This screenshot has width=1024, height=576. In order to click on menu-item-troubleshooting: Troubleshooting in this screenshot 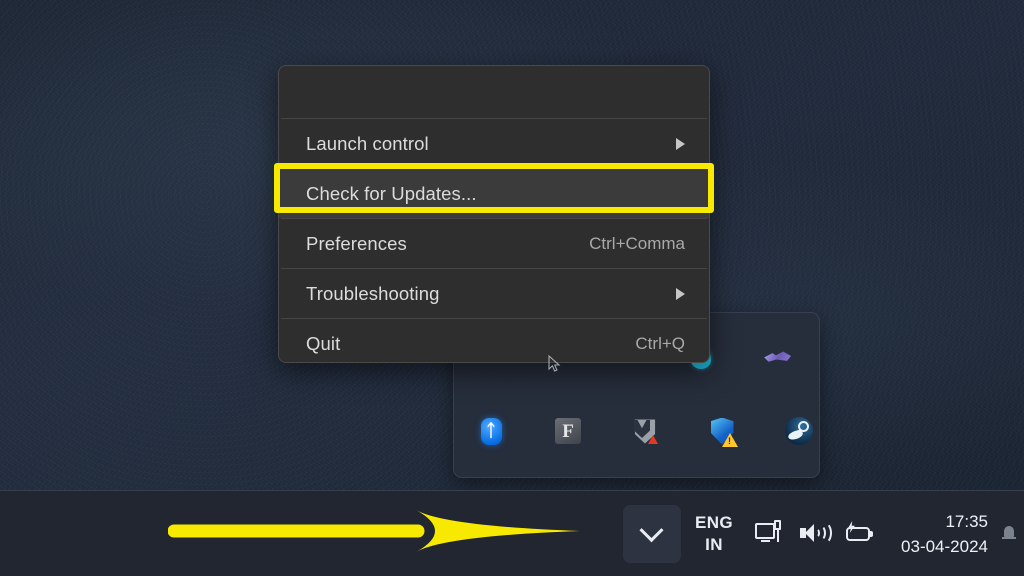, I will do `click(494, 293)`.